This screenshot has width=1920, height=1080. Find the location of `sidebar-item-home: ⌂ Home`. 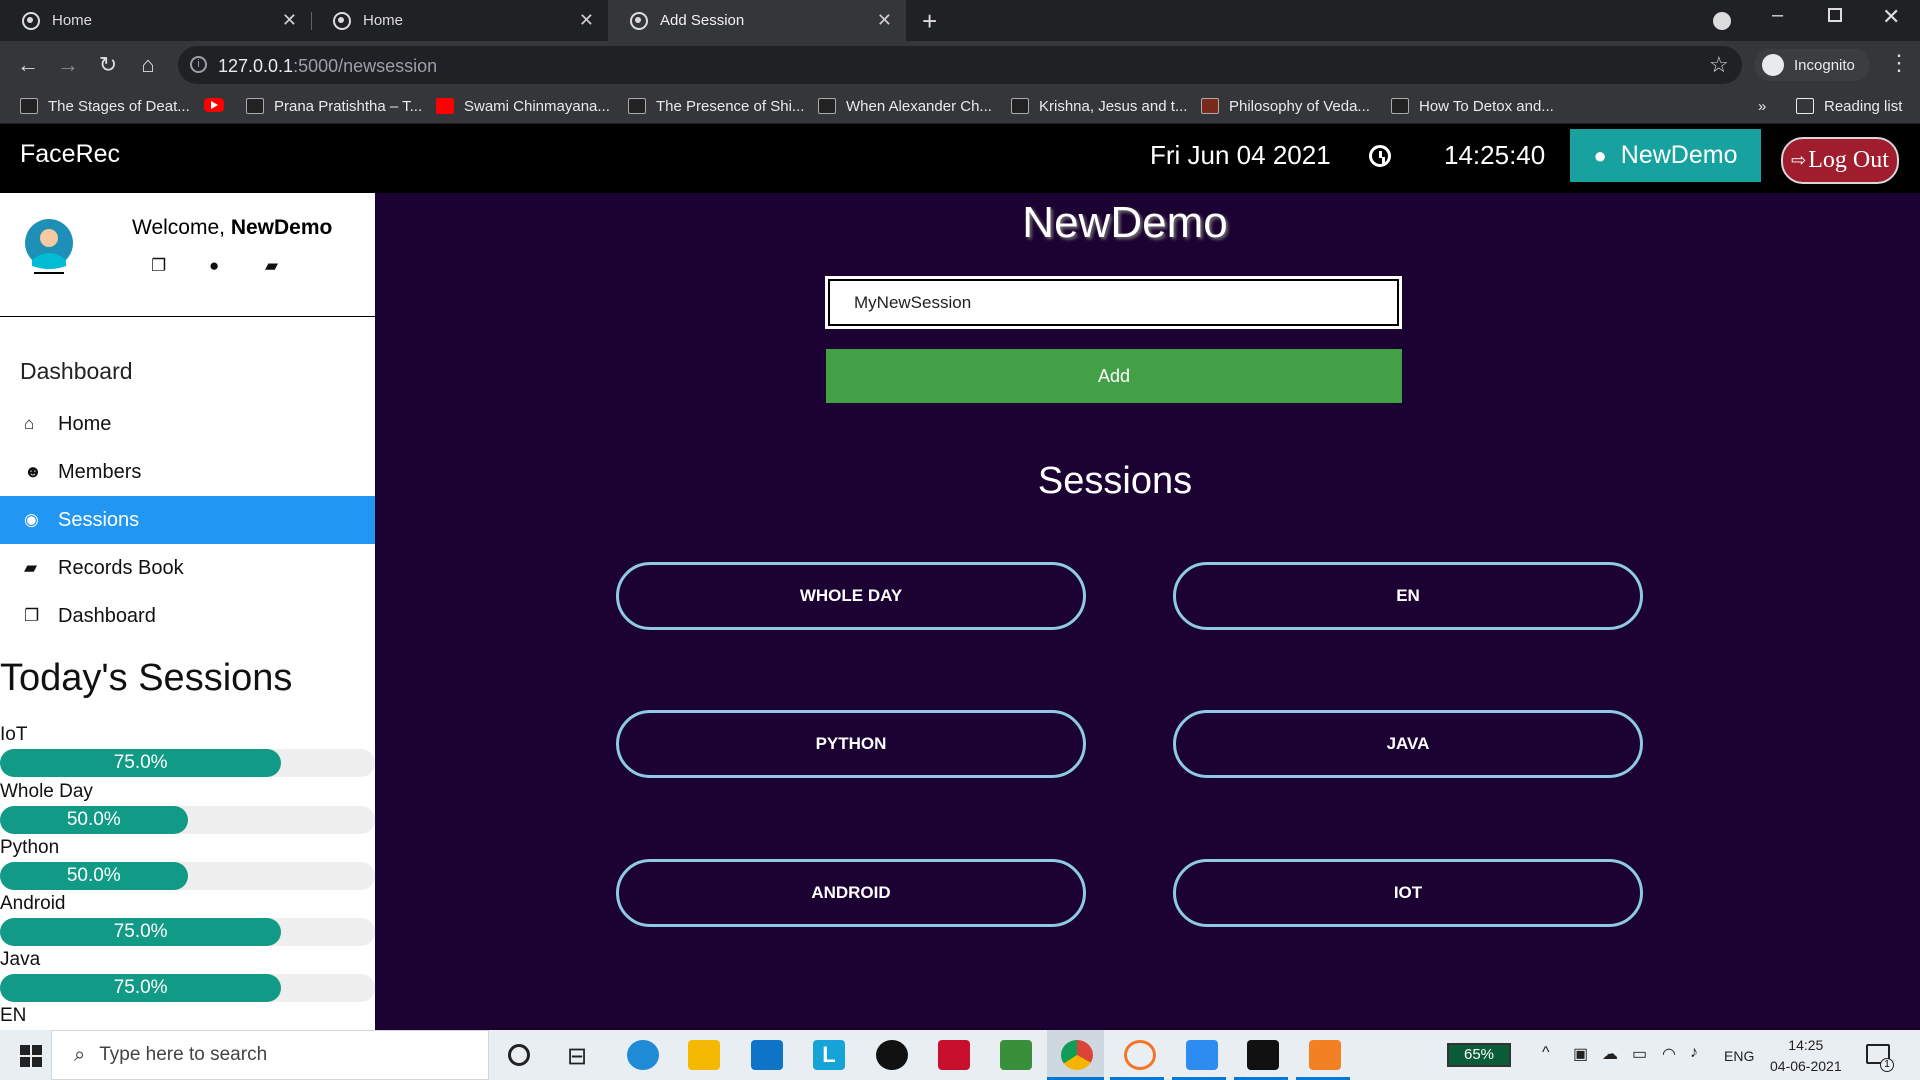

sidebar-item-home: ⌂ Home is located at coordinates (187, 424).